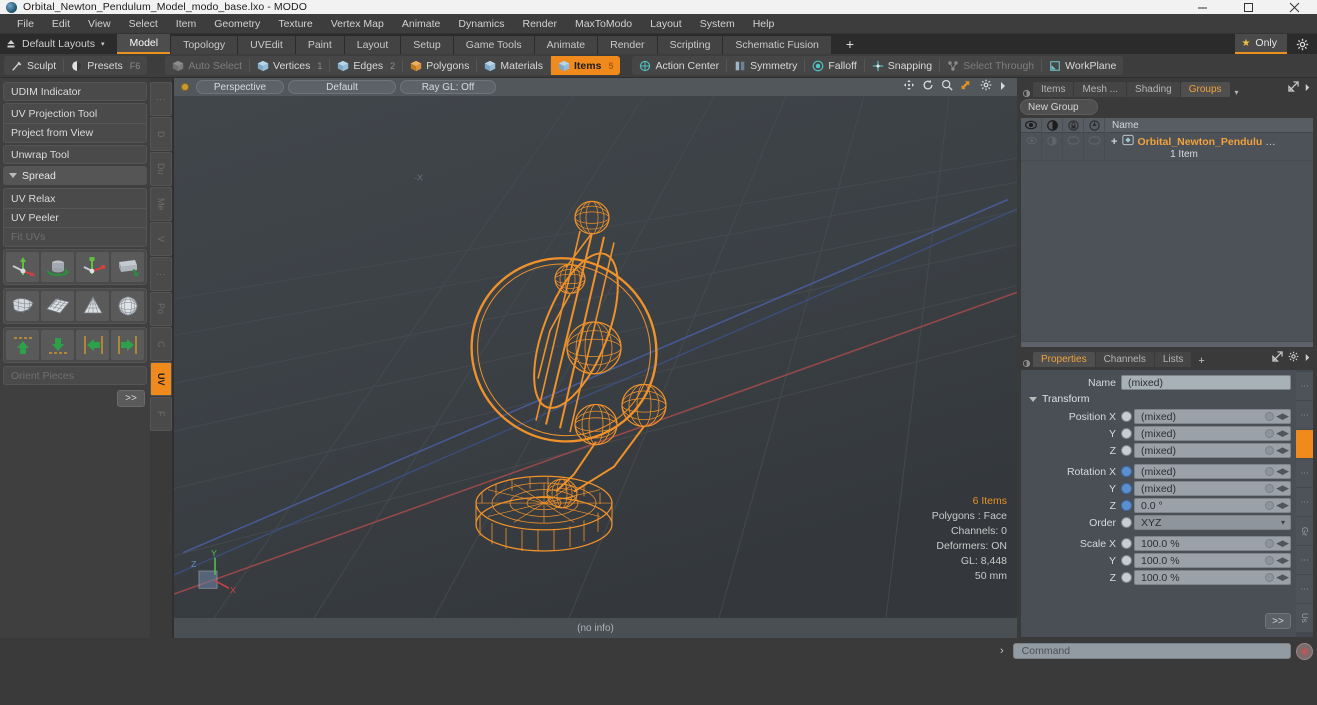  Describe the element at coordinates (1304, 473) in the screenshot. I see `right-vtab-⋮-3: ⋮` at that location.